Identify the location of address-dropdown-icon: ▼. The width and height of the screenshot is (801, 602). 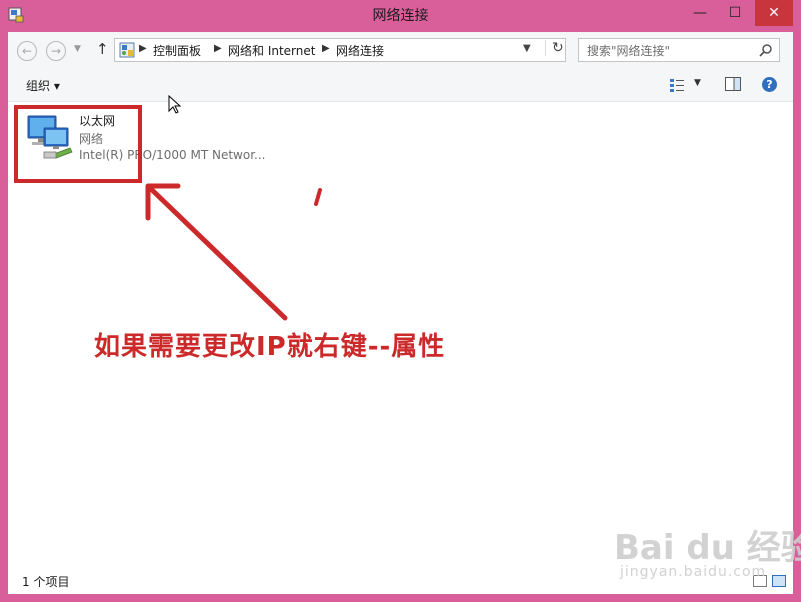
(527, 48).